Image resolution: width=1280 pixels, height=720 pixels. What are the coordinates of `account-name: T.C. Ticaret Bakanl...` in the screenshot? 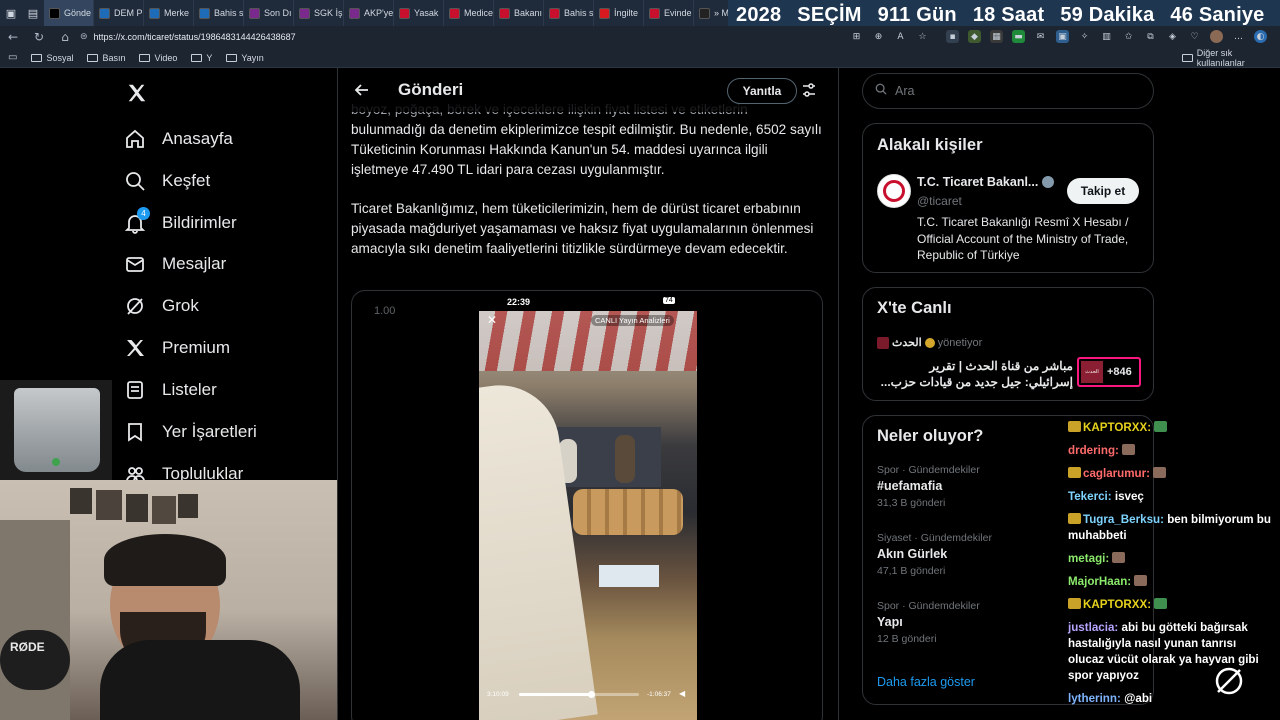 It's located at (986, 182).